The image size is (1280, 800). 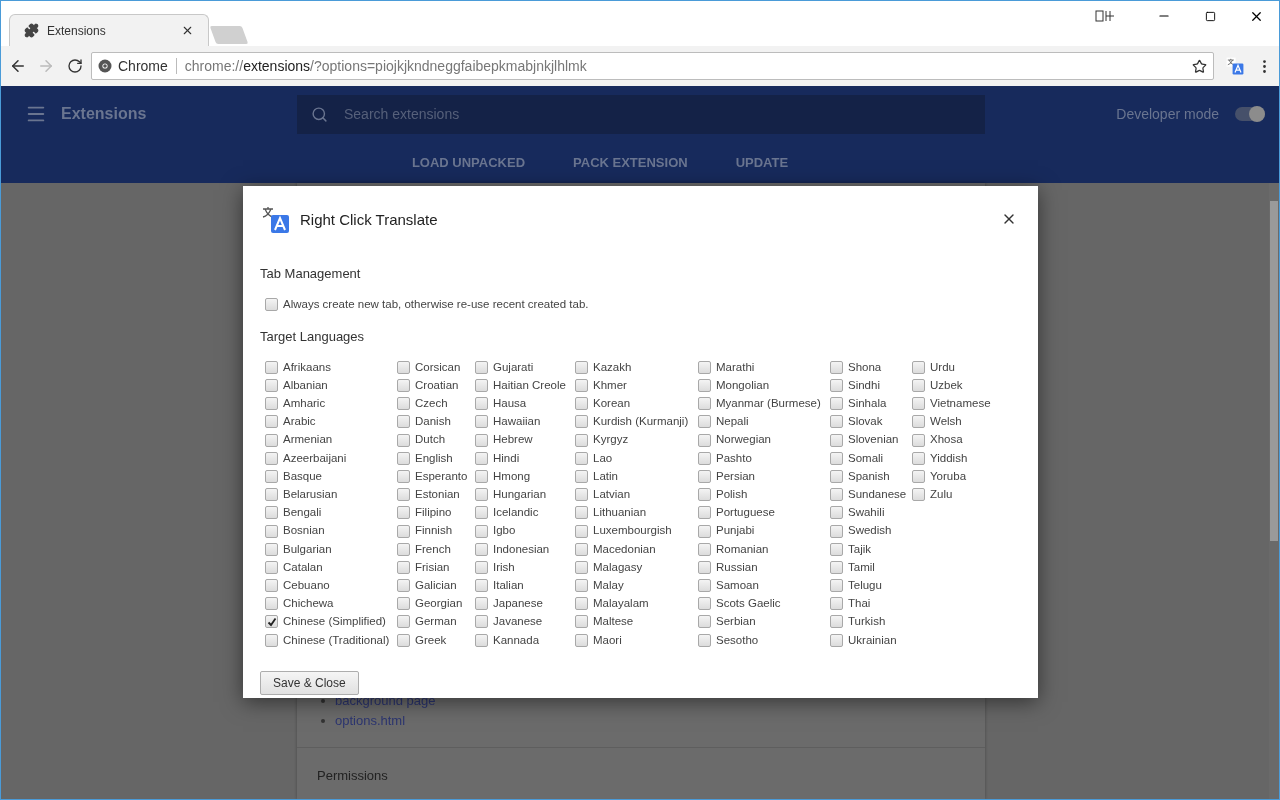 What do you see at coordinates (1274, 491) in the screenshot?
I see `scrollbar` at bounding box center [1274, 491].